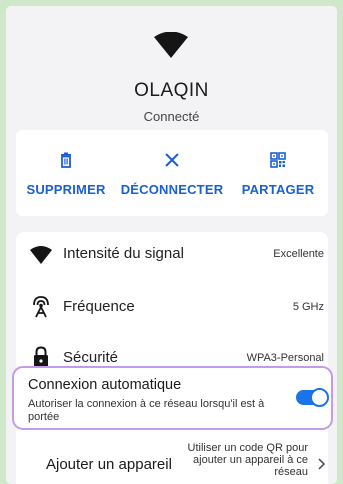 This screenshot has height=484, width=343. What do you see at coordinates (278, 160) in the screenshot?
I see `qr-code-icon` at bounding box center [278, 160].